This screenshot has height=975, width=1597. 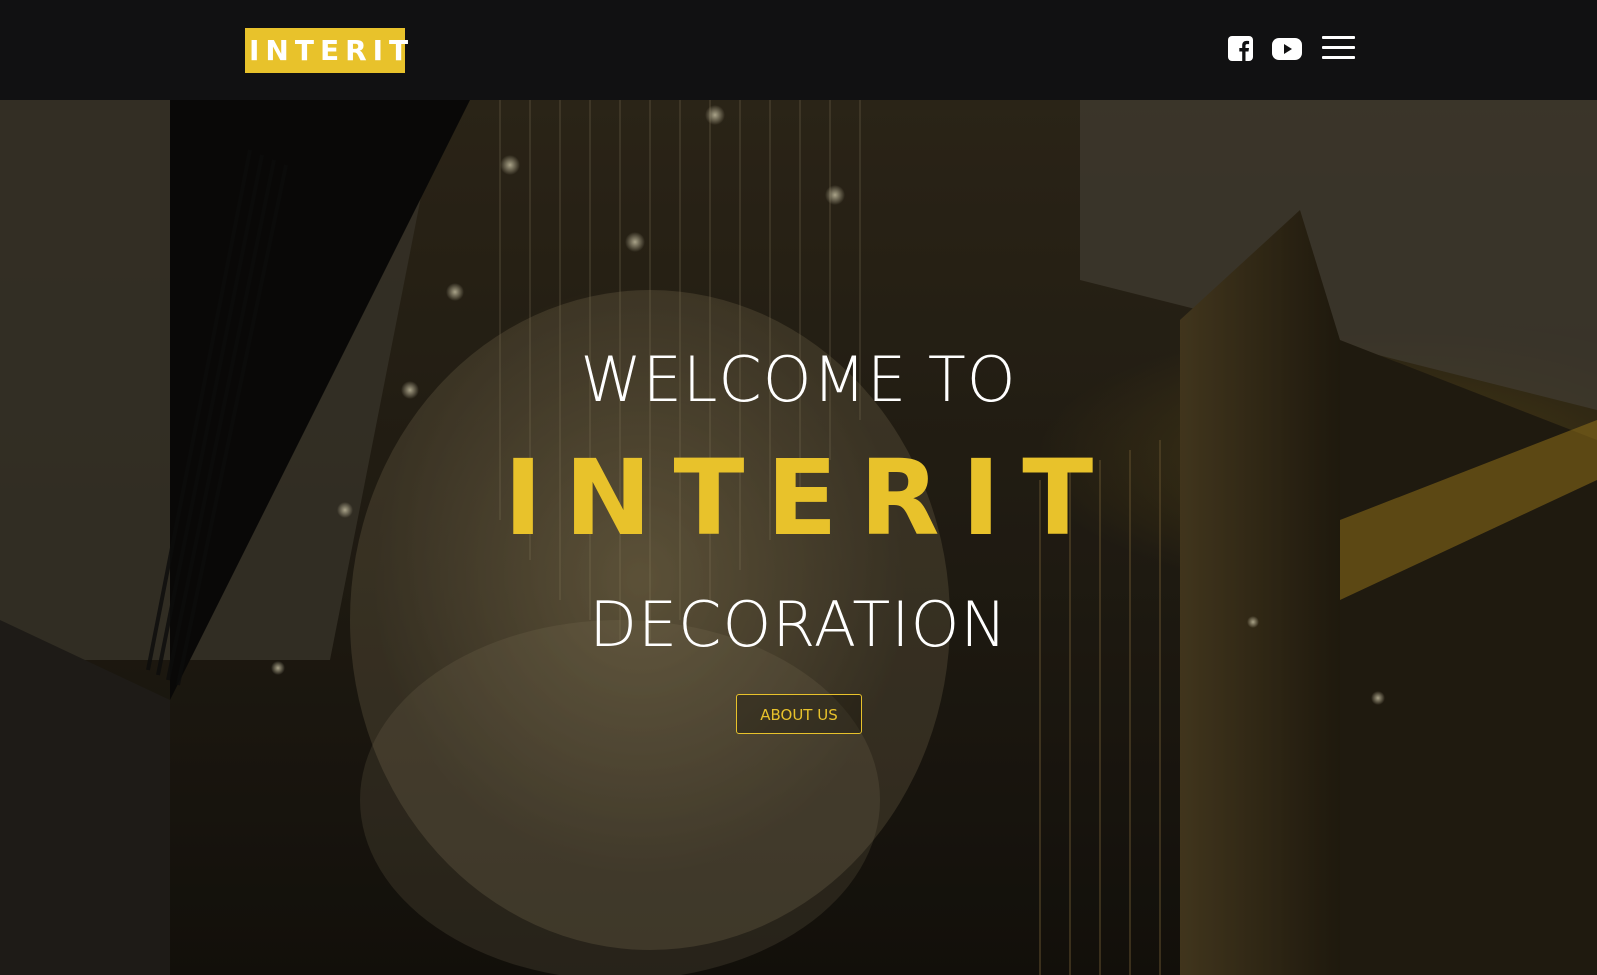 What do you see at coordinates (798, 624) in the screenshot?
I see `hero-subtitle: DECORATION` at bounding box center [798, 624].